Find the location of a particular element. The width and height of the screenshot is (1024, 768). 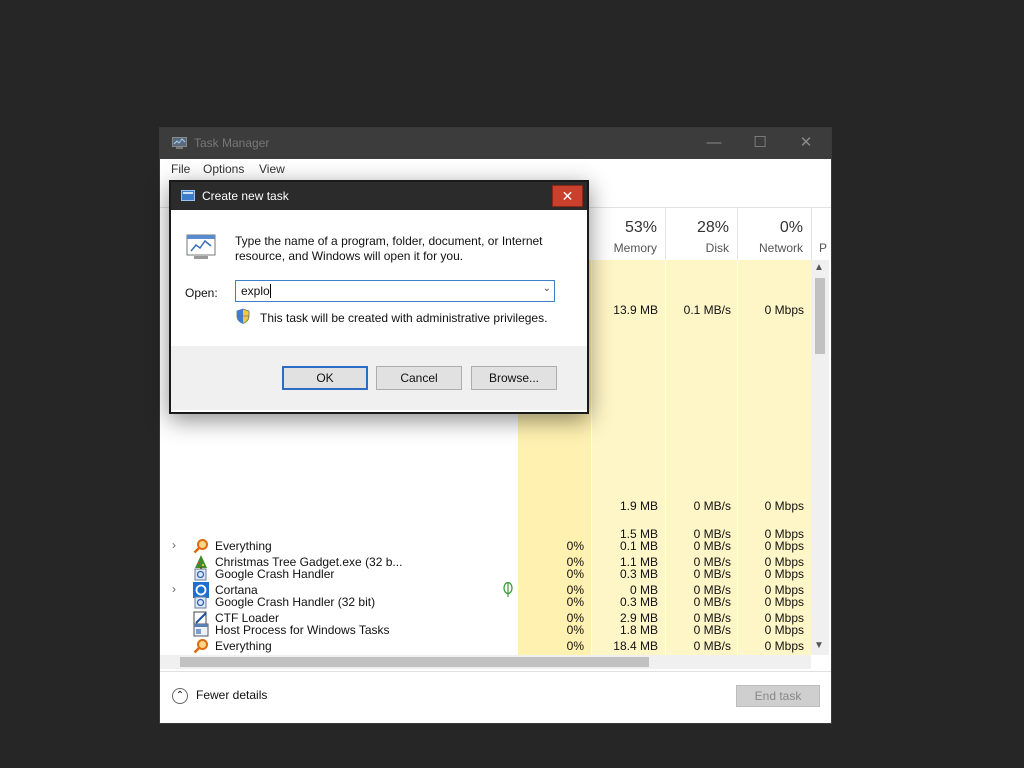

table-row: 1.9 MB 0 MB/s 0 Mbps is located at coordinates (485, 506).